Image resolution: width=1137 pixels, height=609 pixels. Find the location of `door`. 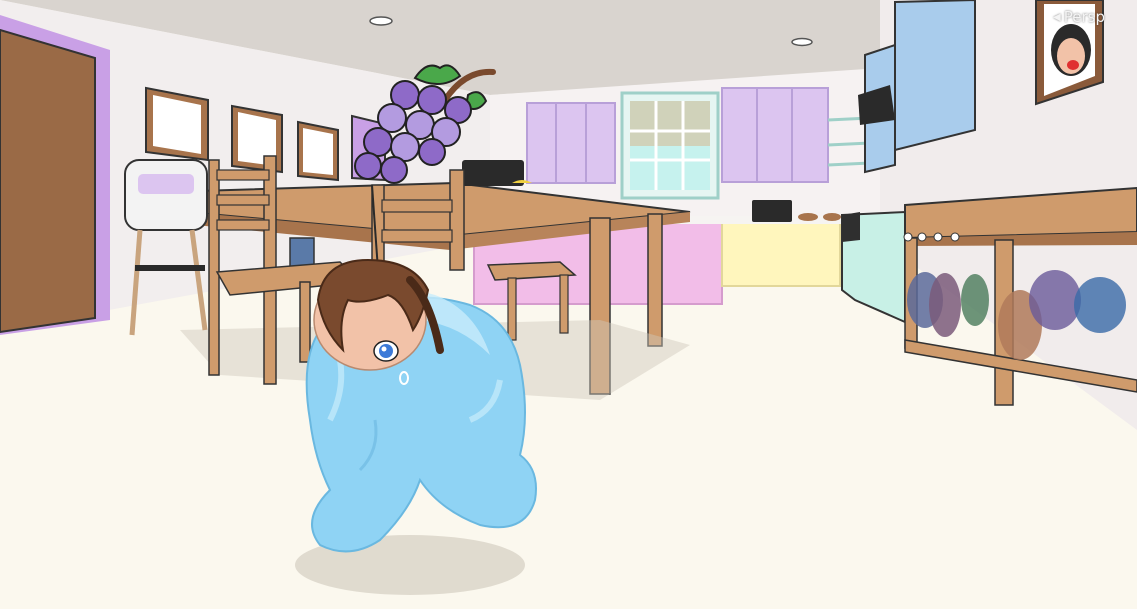

door is located at coordinates (48, 181).